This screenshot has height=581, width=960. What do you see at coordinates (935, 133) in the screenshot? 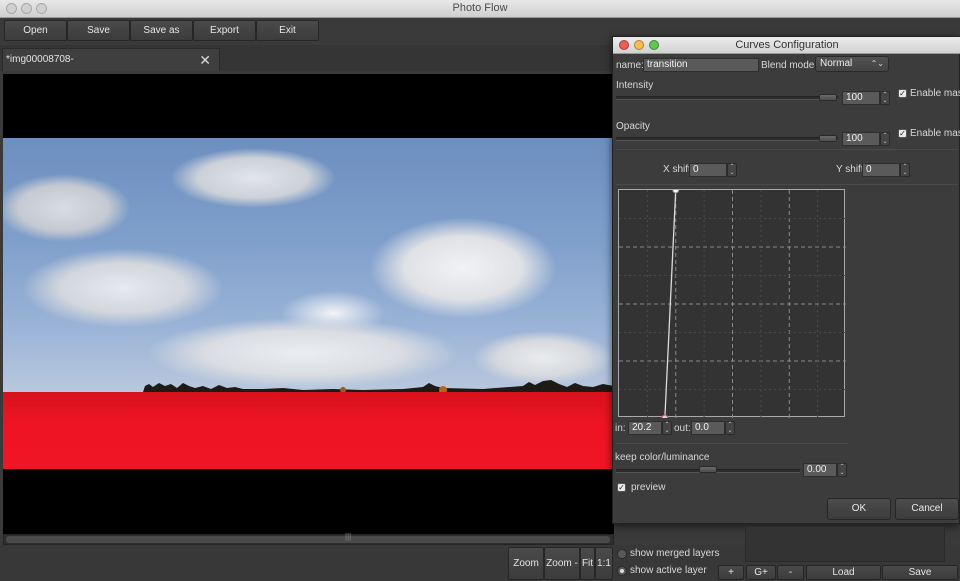
I see `enable-mask-opacity-label: Enable mask` at bounding box center [935, 133].